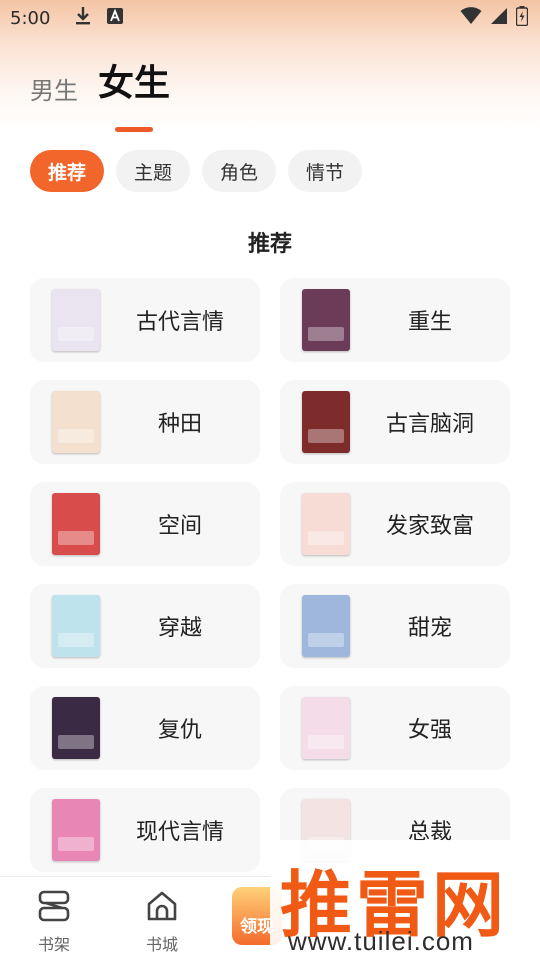 This screenshot has width=540, height=960. I want to click on bookshelf-icon, so click(54, 908).